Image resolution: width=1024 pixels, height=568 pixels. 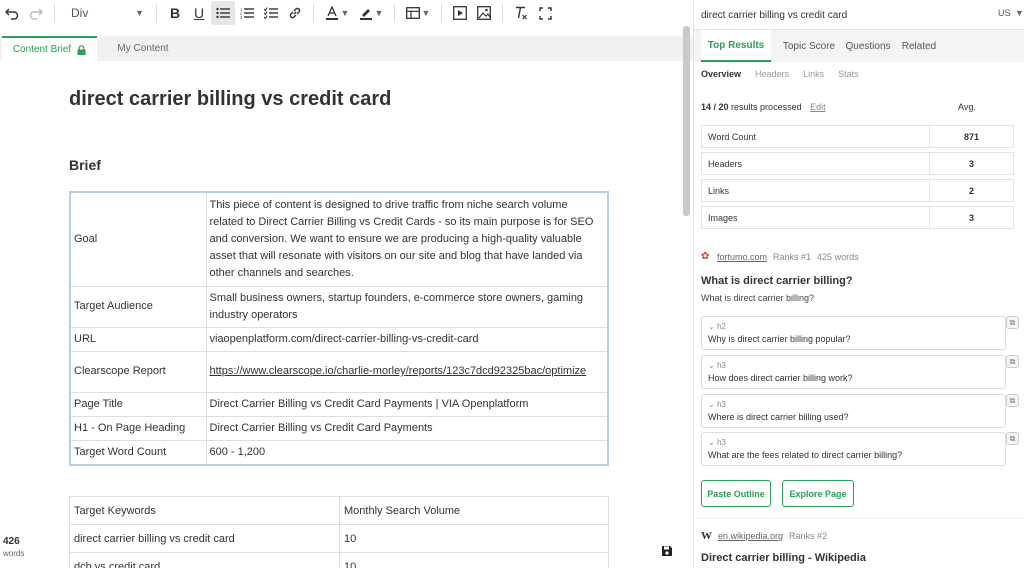 I want to click on heading-text: How does direct carrier billing work?, so click(x=780, y=378).